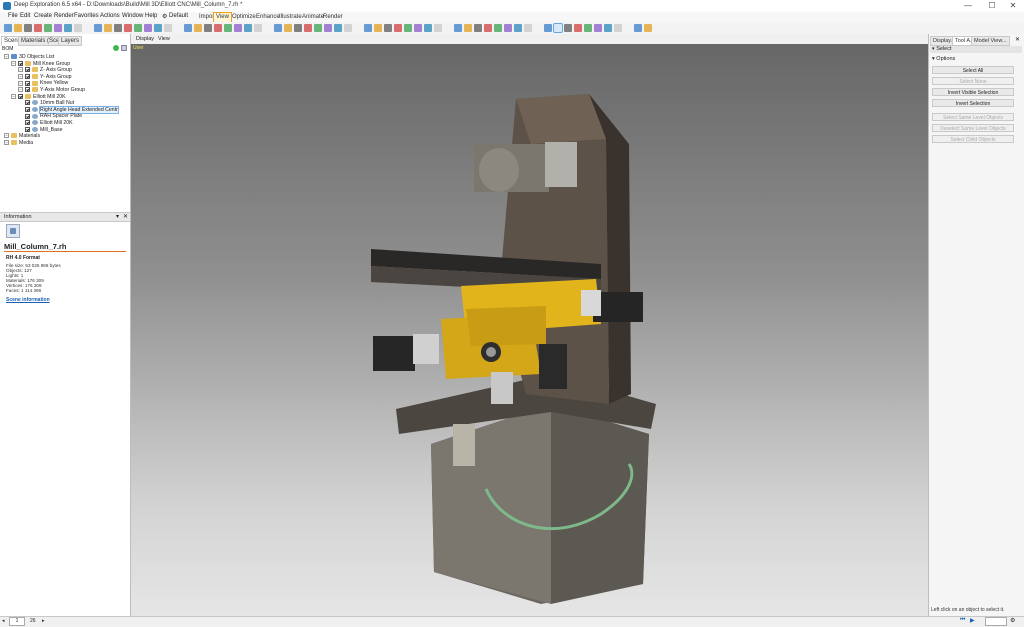 This screenshot has height=627, width=1024. What do you see at coordinates (973, 81) in the screenshot?
I see `select-option-button: Select None` at bounding box center [973, 81].